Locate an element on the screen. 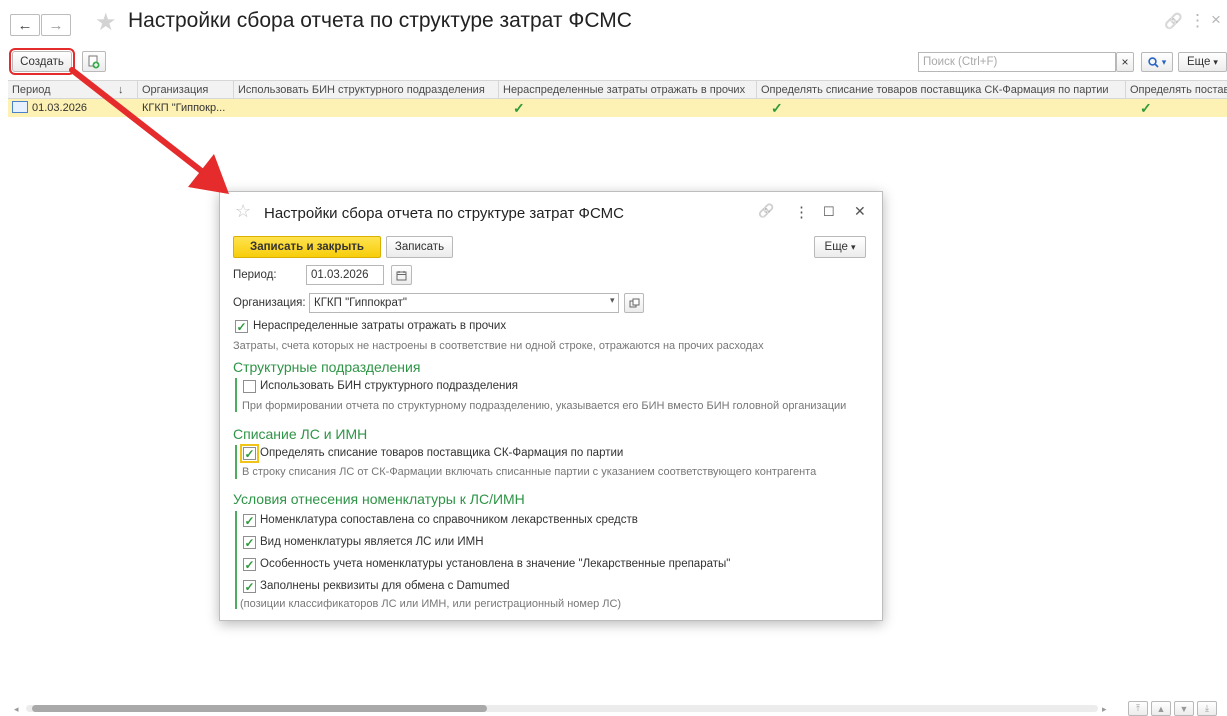 The image size is (1227, 716). column-header-supplier: Определять постав is located at coordinates (1176, 90).